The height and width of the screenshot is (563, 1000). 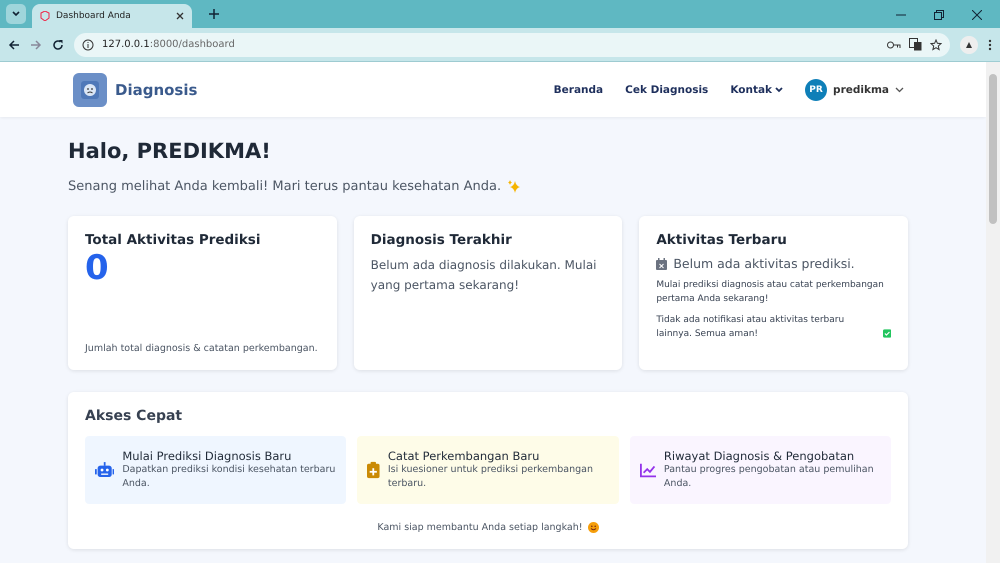 I want to click on action-title: Riwayat Diagnosis & Pengobatan, so click(x=760, y=456).